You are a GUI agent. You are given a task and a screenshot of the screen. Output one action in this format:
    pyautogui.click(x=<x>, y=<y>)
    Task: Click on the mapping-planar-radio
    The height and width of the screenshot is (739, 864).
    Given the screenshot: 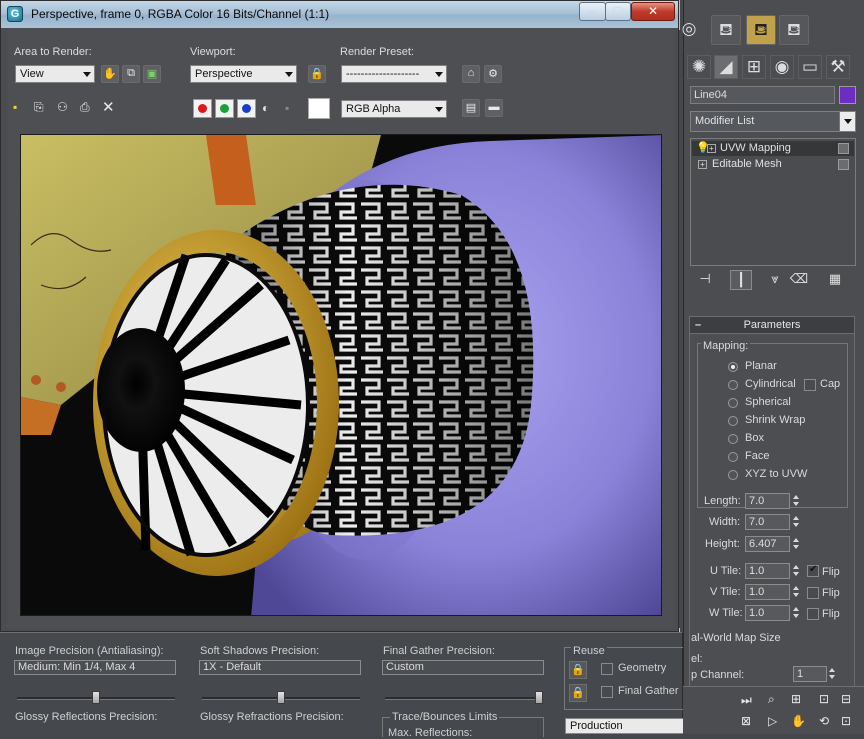 What is the action you would take?
    pyautogui.click(x=733, y=367)
    